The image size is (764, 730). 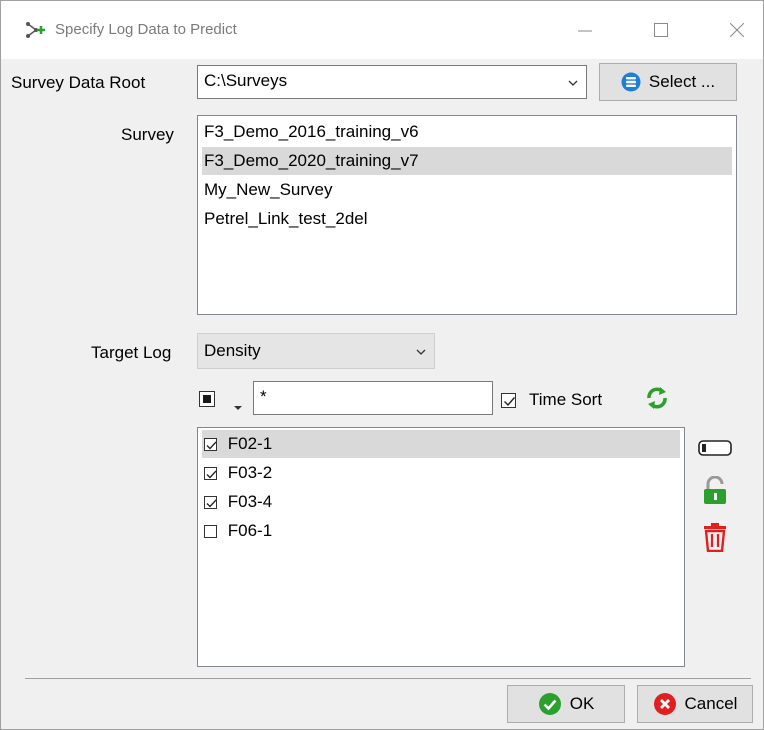 What do you see at coordinates (585, 30) in the screenshot?
I see `minimize-button` at bounding box center [585, 30].